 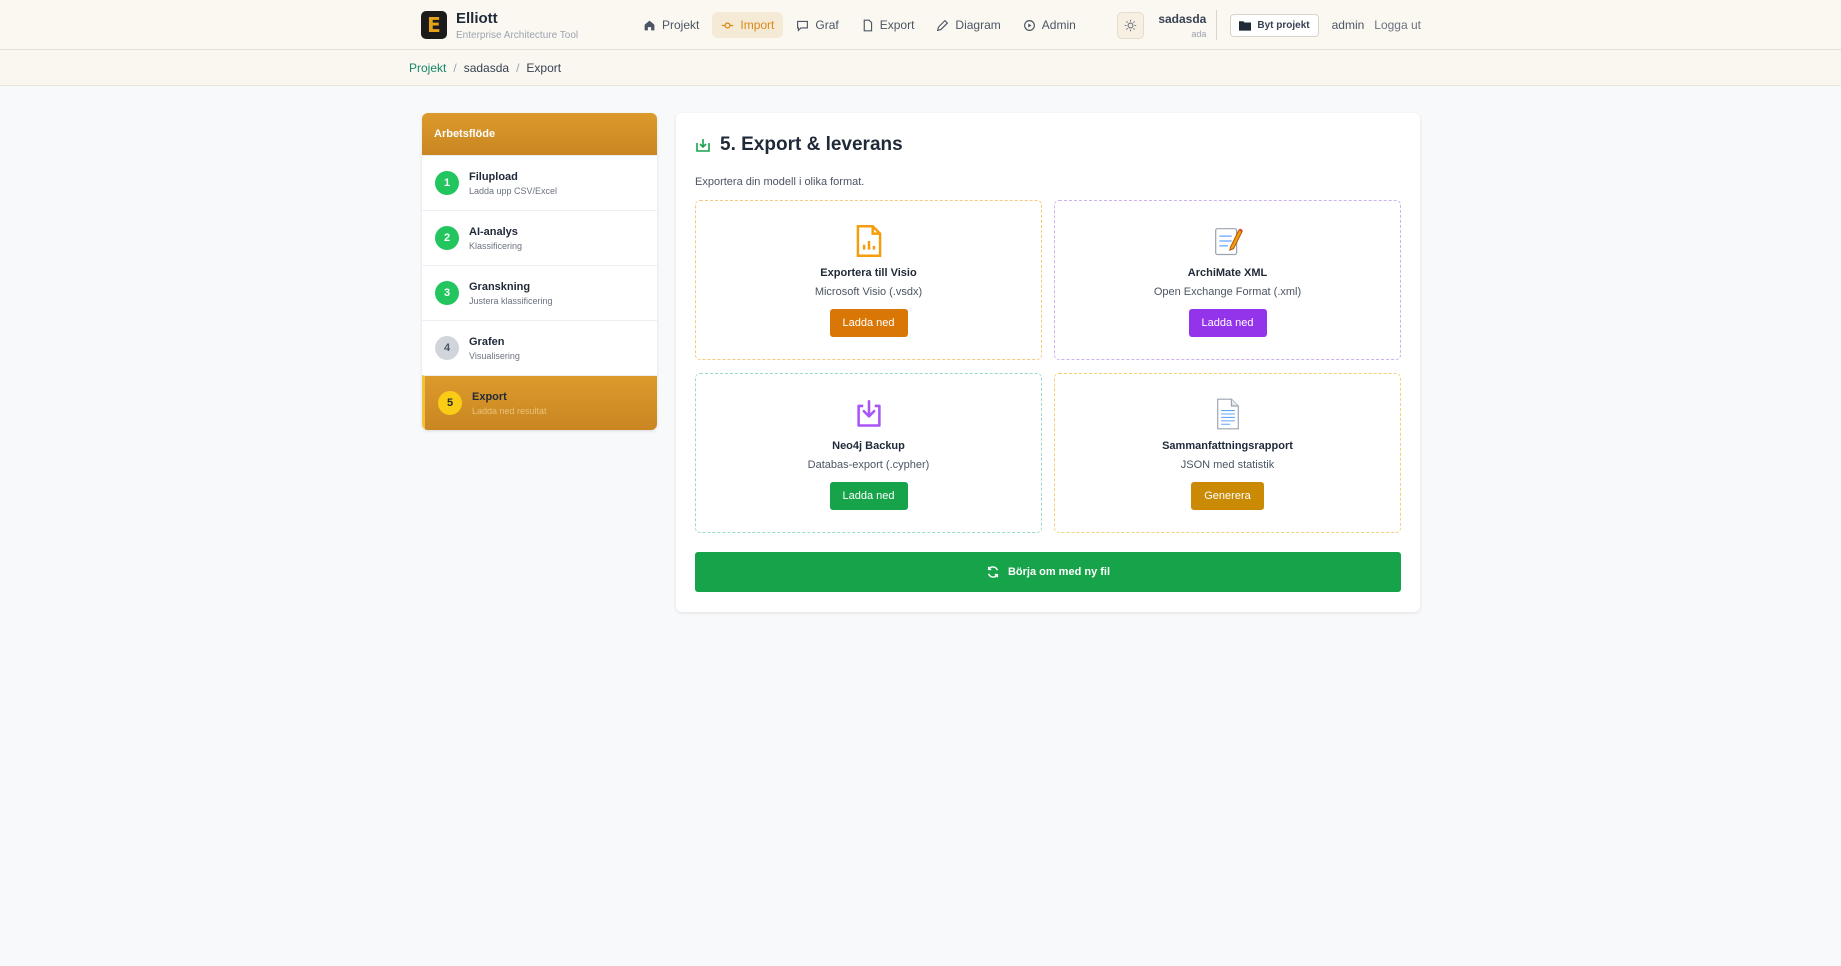 What do you see at coordinates (1227, 291) in the screenshot?
I see `export-card-subtitle: Open Exchange Format (.xml)` at bounding box center [1227, 291].